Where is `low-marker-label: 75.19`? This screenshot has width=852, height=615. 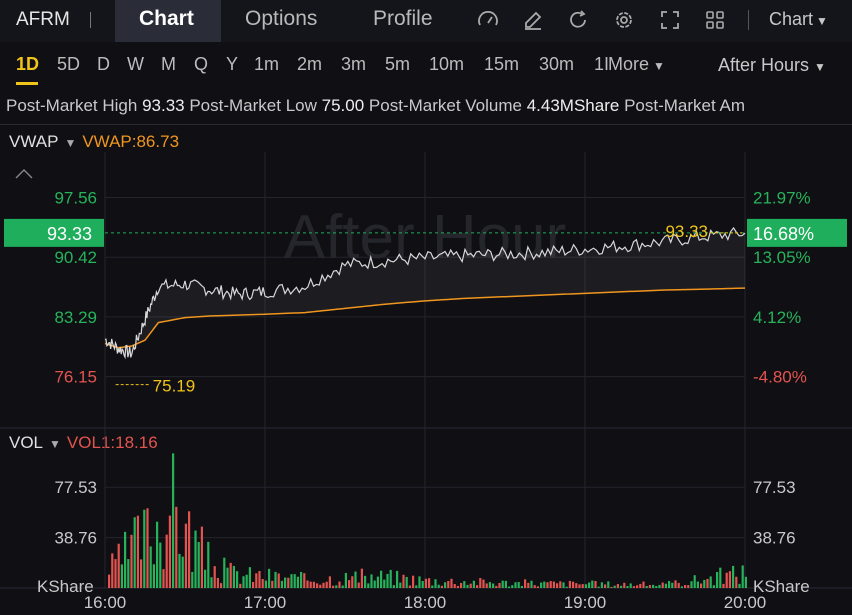
low-marker-label: 75.19 is located at coordinates (174, 386).